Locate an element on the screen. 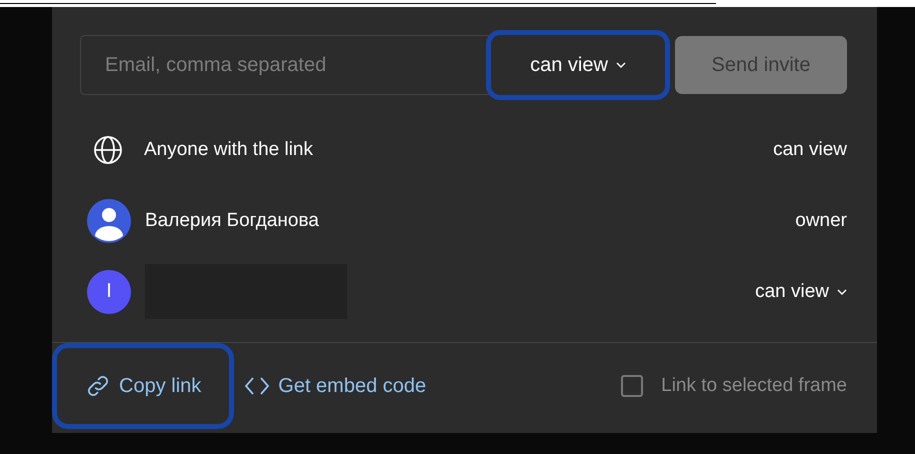 The width and height of the screenshot is (915, 454). member-name: Anyone with the link is located at coordinates (228, 149).